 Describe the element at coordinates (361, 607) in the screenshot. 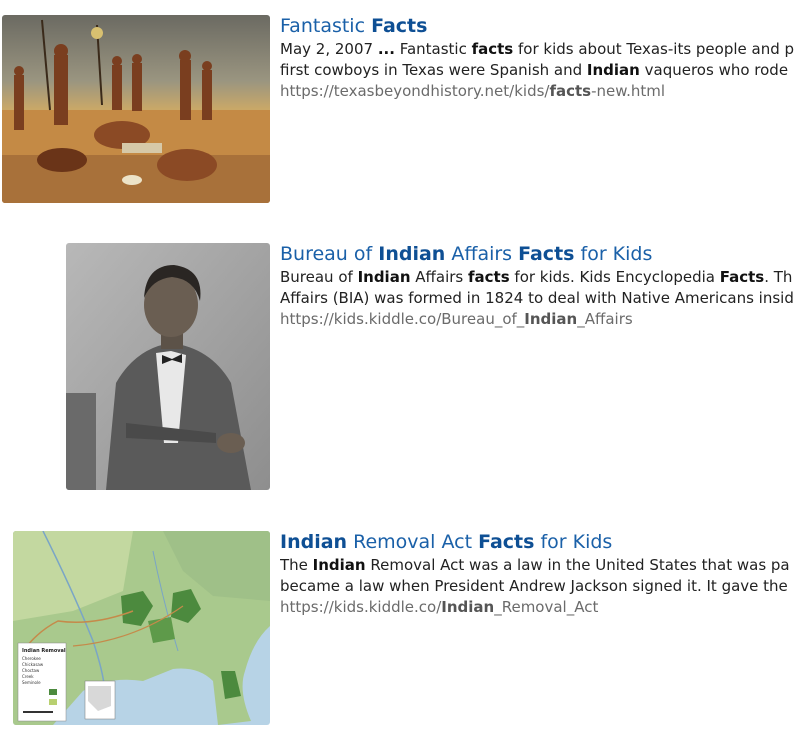

I see `text-segment: https://kids.kiddle.co/` at that location.